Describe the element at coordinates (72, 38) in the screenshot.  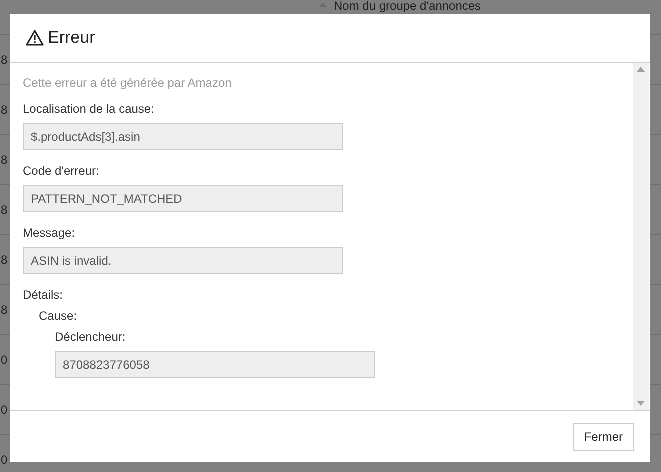
I see `dialog-title: Erreur` at that location.